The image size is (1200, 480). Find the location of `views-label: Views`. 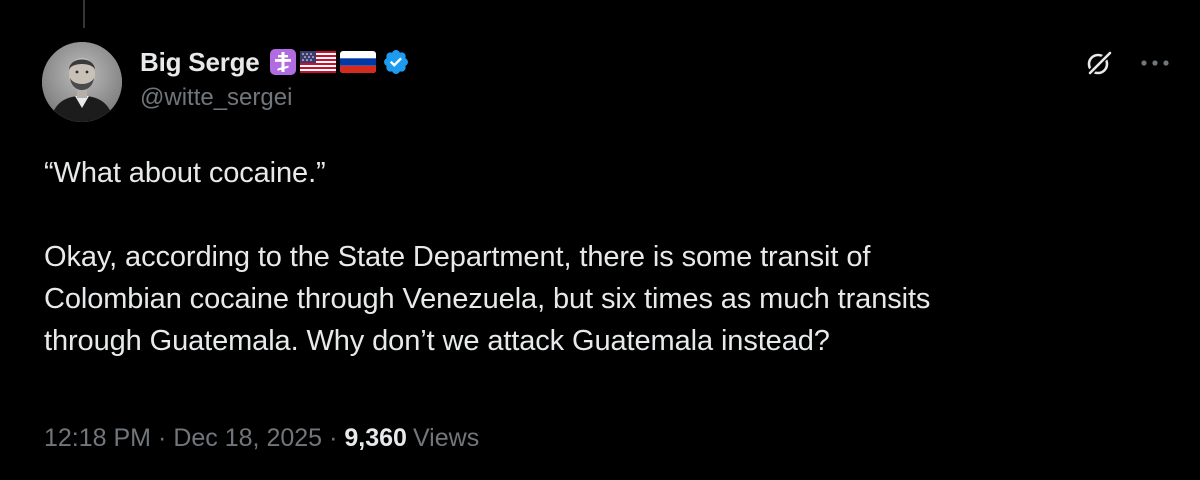

views-label: Views is located at coordinates (446, 438).